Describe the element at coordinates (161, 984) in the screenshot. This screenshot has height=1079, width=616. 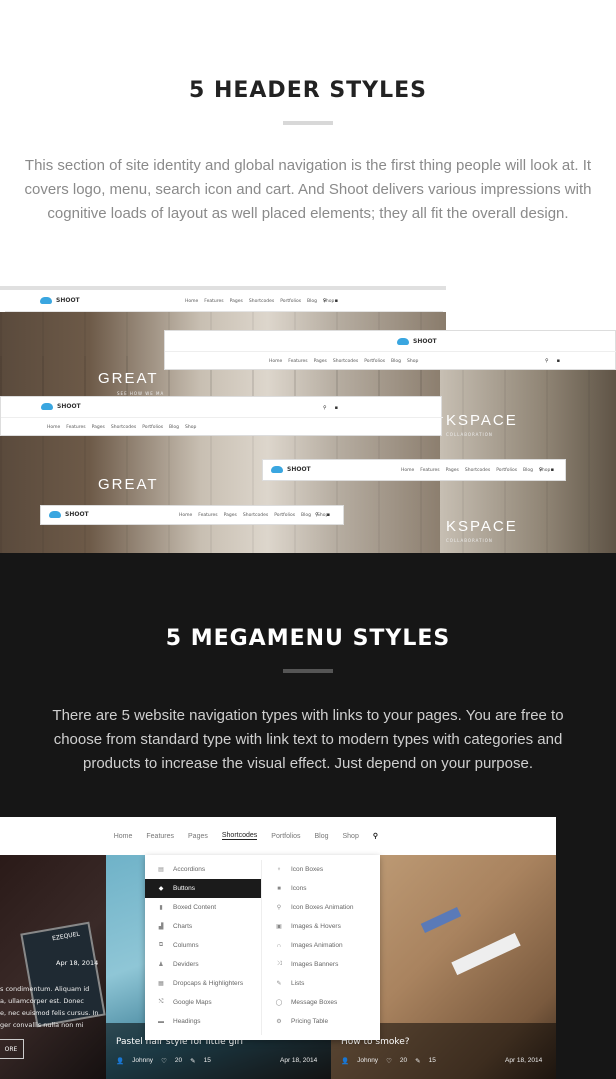
I see `dropcap-icon: ▦` at that location.